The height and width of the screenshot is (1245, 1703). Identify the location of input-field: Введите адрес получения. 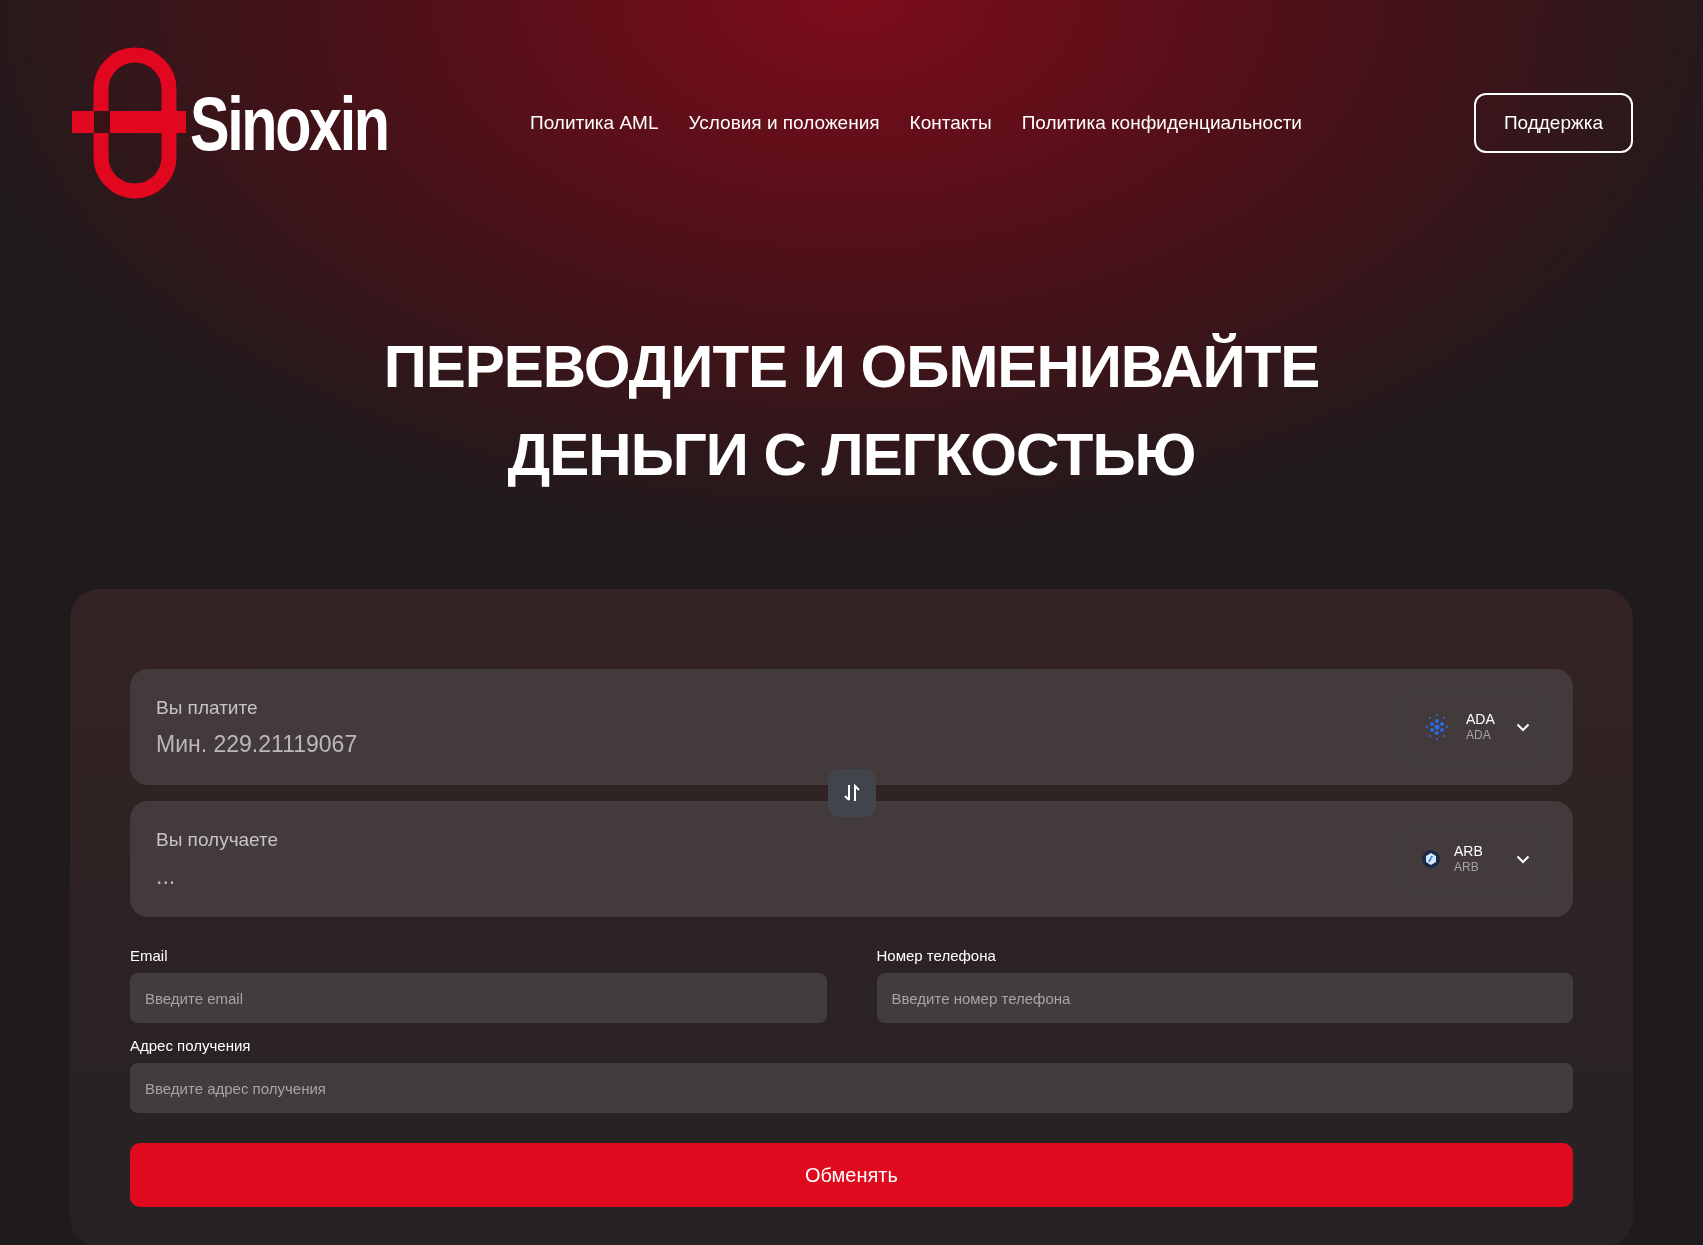
(851, 1088).